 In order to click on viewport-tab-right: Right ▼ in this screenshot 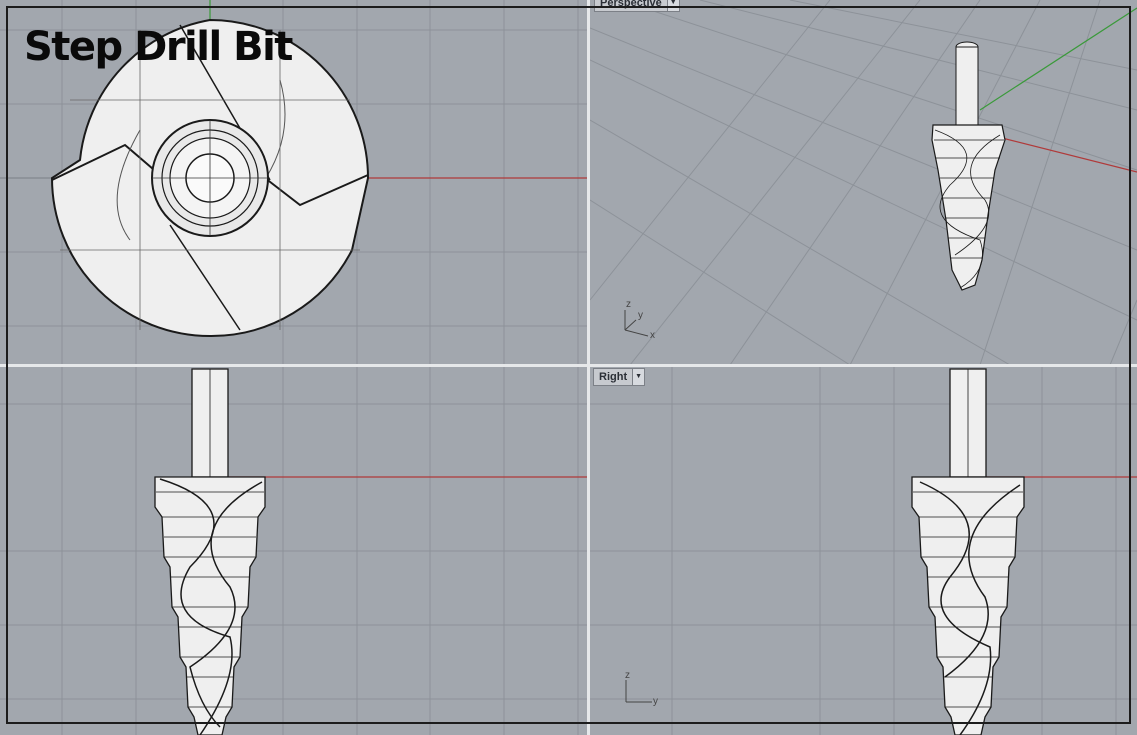, I will do `click(619, 377)`.